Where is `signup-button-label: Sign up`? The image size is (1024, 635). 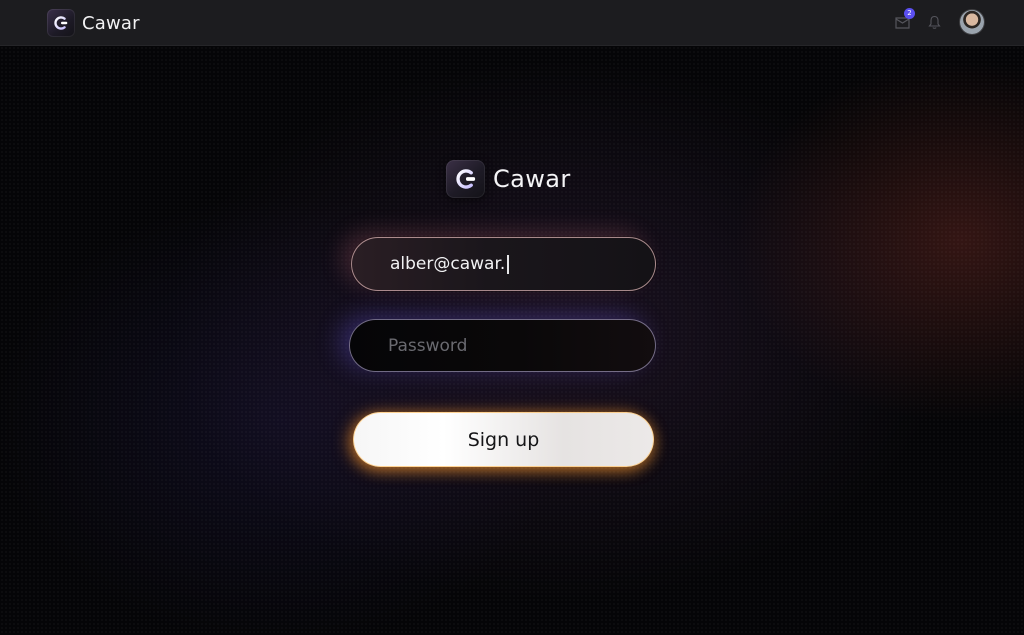 signup-button-label: Sign up is located at coordinates (503, 439).